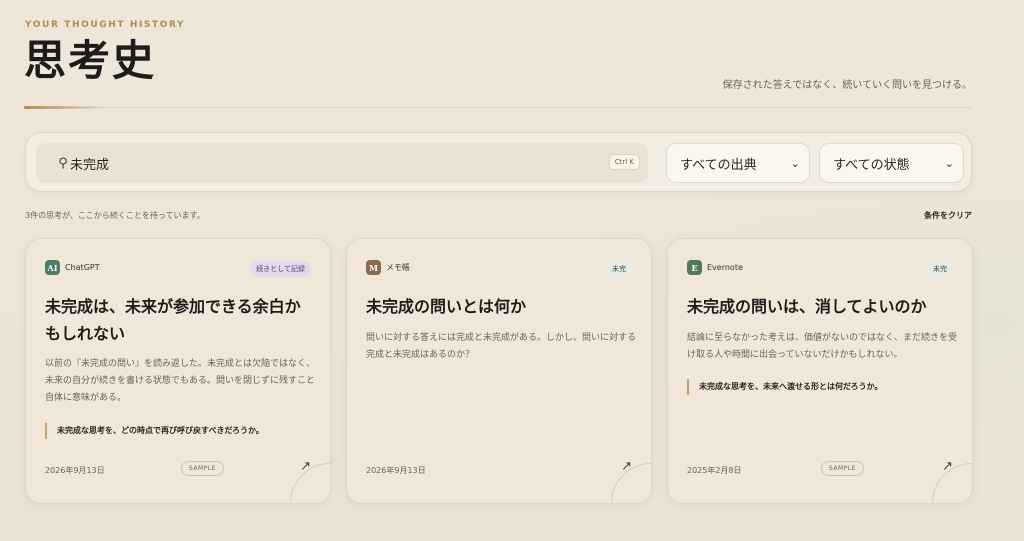 The image size is (1024, 541). What do you see at coordinates (847, 85) in the screenshot?
I see `tagline: 保存された答えではなく、続いていく問いを見つける。` at bounding box center [847, 85].